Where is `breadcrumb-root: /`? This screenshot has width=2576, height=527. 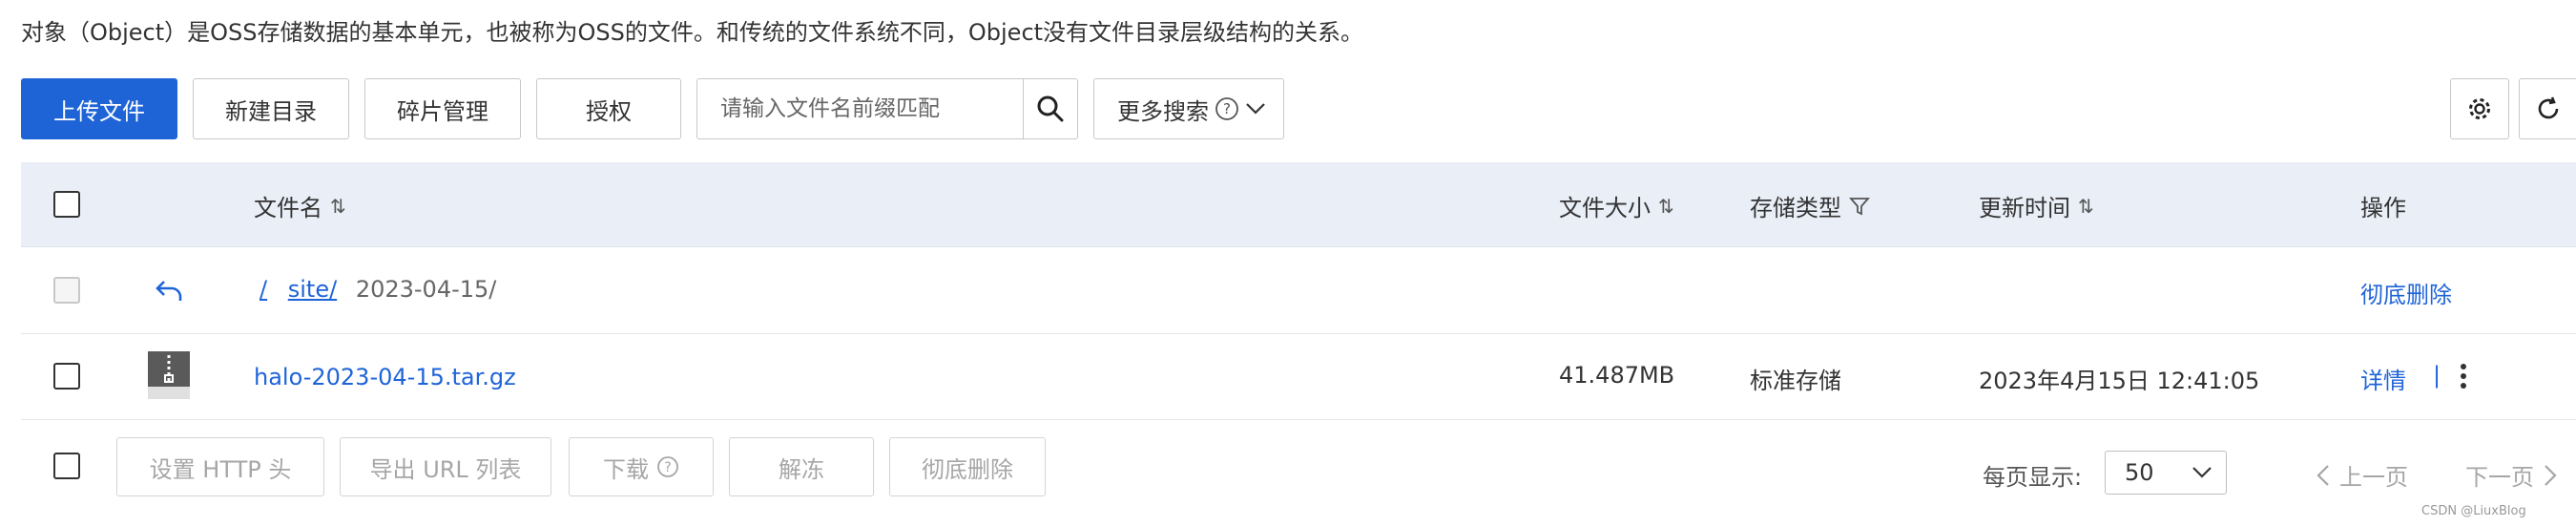 breadcrumb-root: / is located at coordinates (263, 289).